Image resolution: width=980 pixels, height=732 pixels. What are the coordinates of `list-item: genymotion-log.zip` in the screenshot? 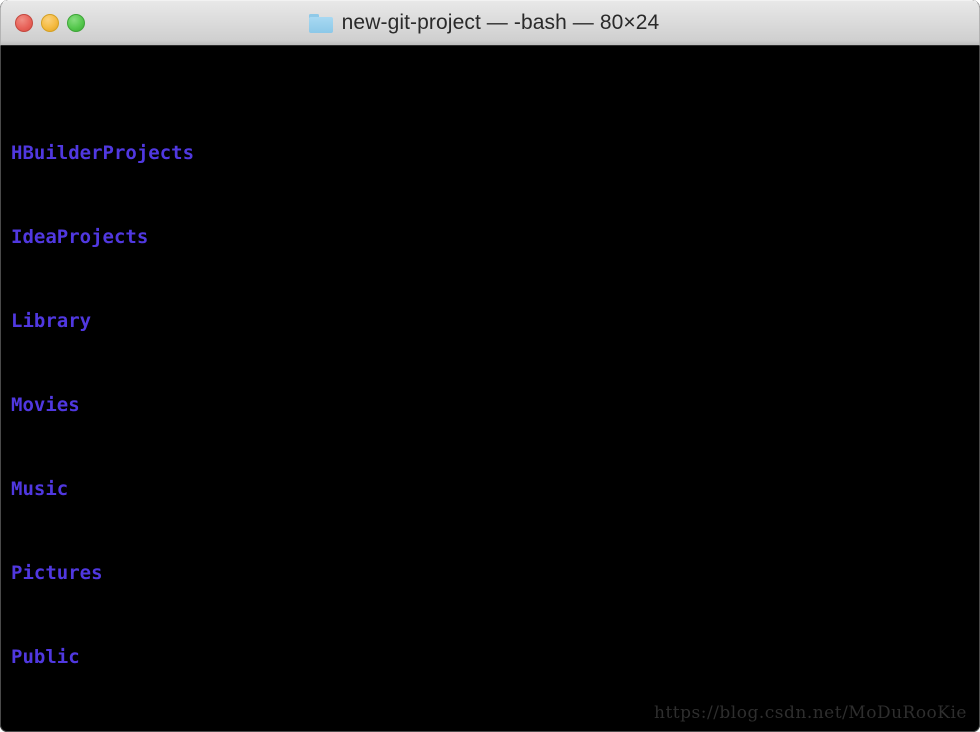 It's located at (490, 729).